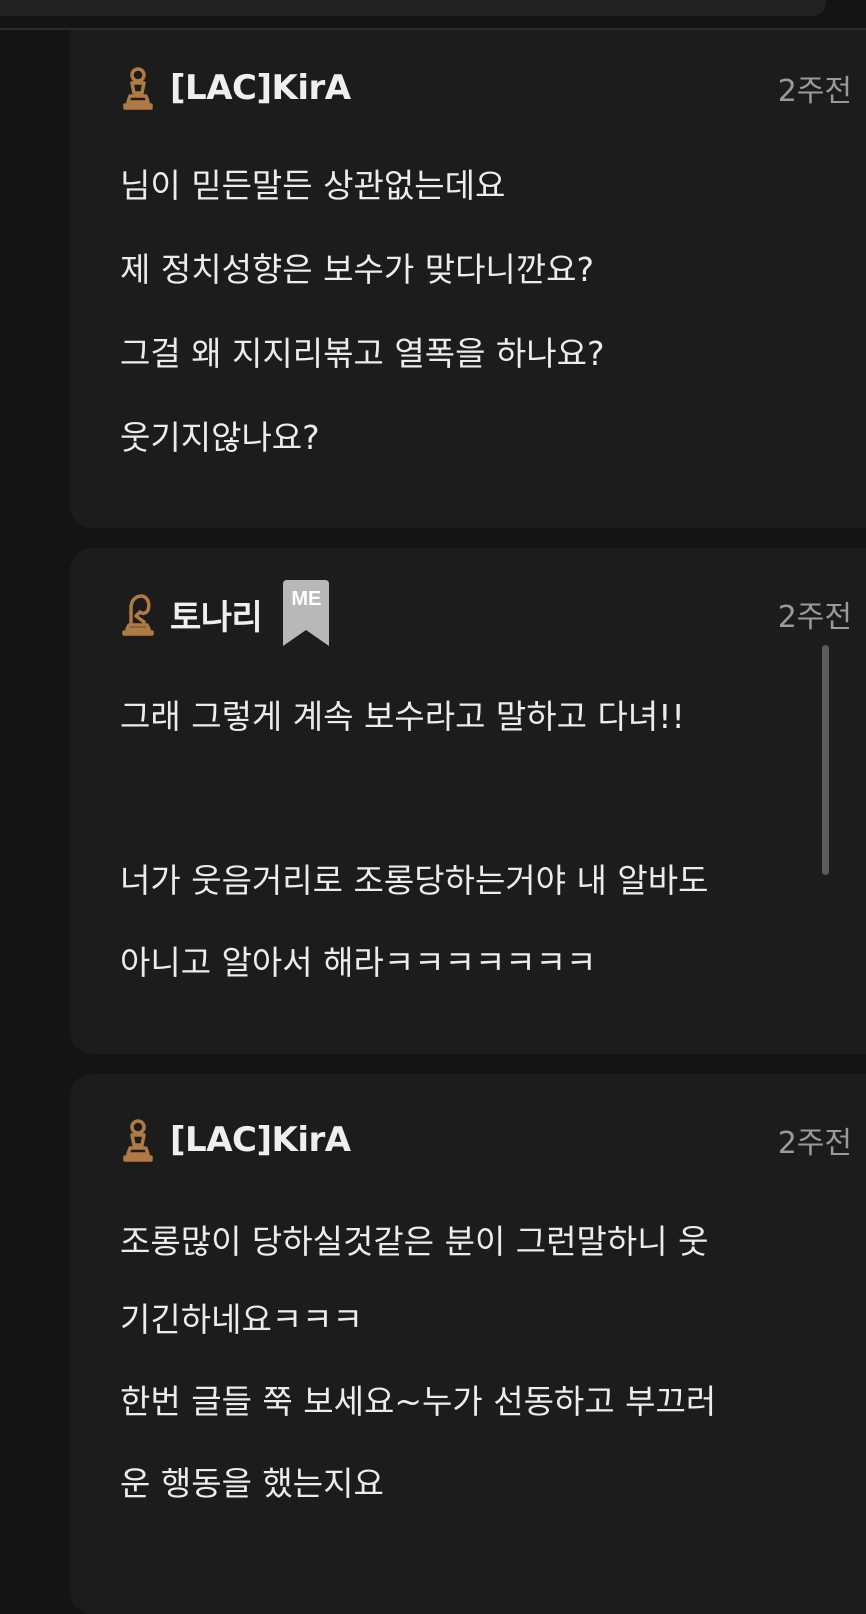 This screenshot has height=1614, width=866. What do you see at coordinates (138, 614) in the screenshot?
I see `knight-icon` at bounding box center [138, 614].